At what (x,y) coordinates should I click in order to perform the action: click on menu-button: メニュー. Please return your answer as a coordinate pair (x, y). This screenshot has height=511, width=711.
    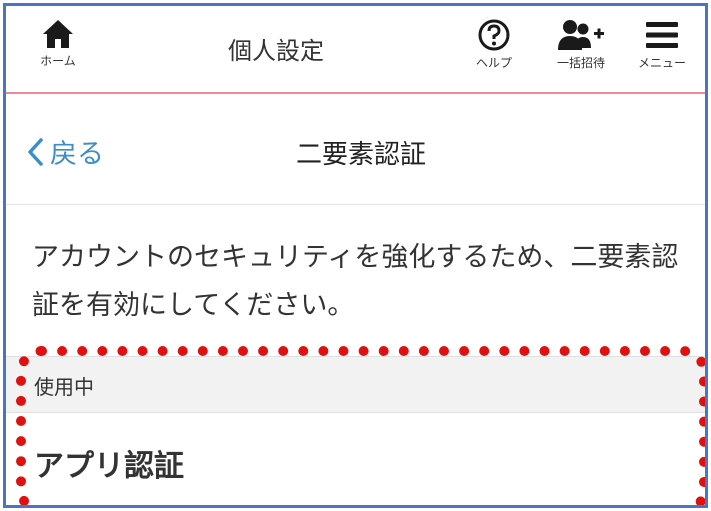
    Looking at the image, I should click on (662, 44).